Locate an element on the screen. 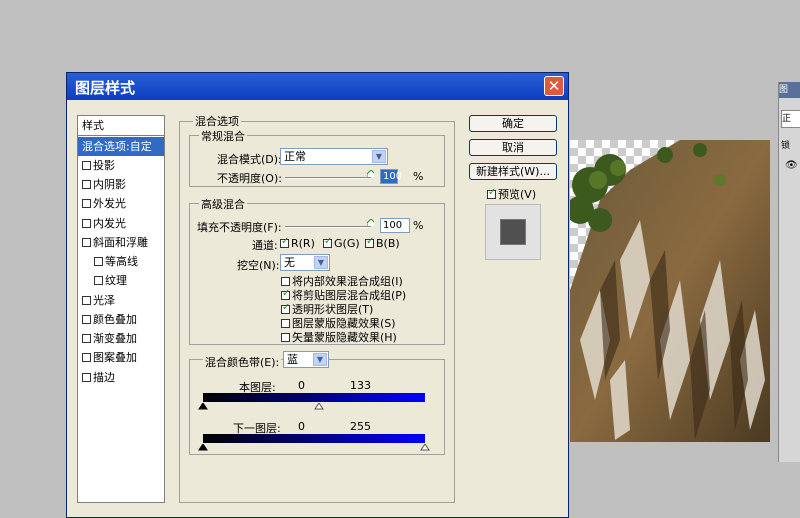 Image resolution: width=800 pixels, height=518 pixels. style-item-satin: 光泽 is located at coordinates (121, 300).